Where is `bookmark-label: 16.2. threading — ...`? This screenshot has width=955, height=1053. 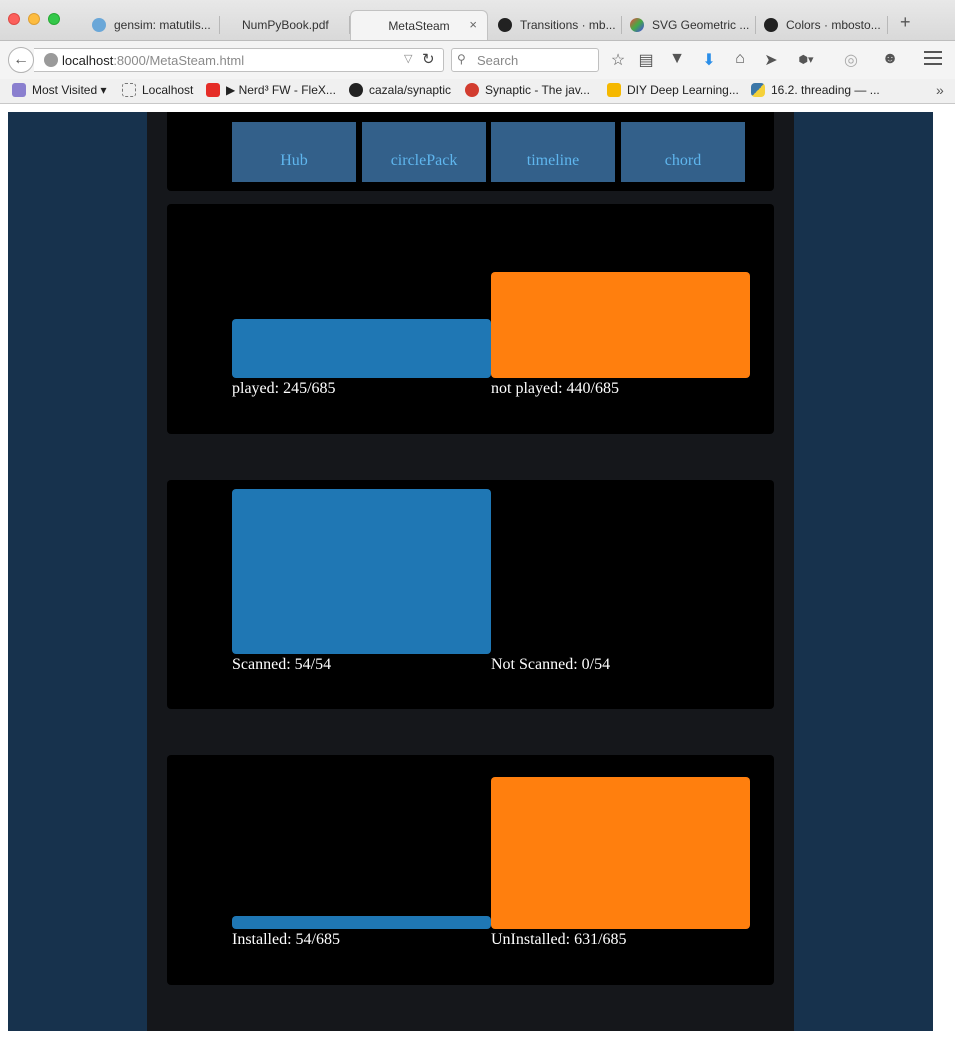 bookmark-label: 16.2. threading — ... is located at coordinates (825, 90).